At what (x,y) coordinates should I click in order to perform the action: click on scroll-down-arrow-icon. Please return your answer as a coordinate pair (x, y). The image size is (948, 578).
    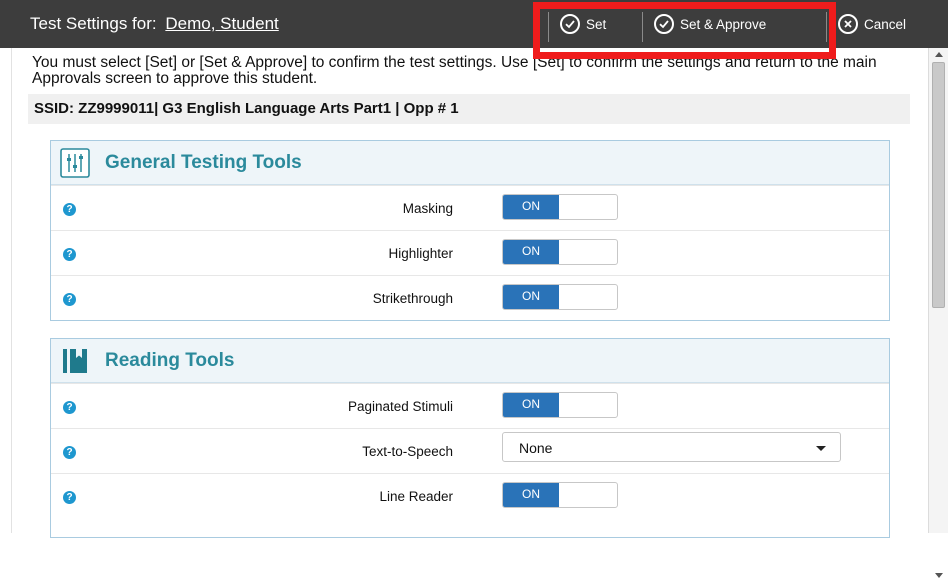
    Looking at the image, I should click on (939, 575).